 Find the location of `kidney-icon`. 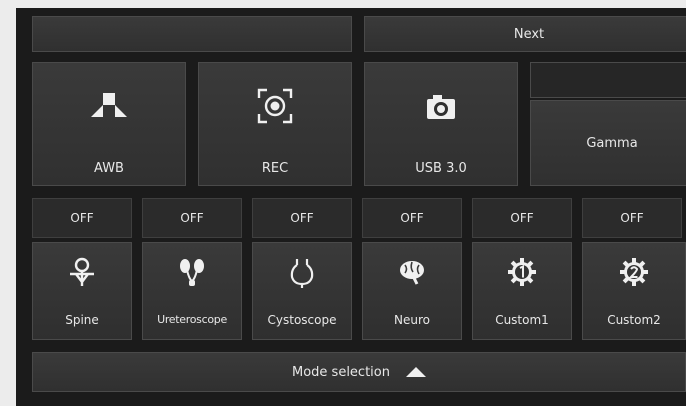

kidney-icon is located at coordinates (192, 272).